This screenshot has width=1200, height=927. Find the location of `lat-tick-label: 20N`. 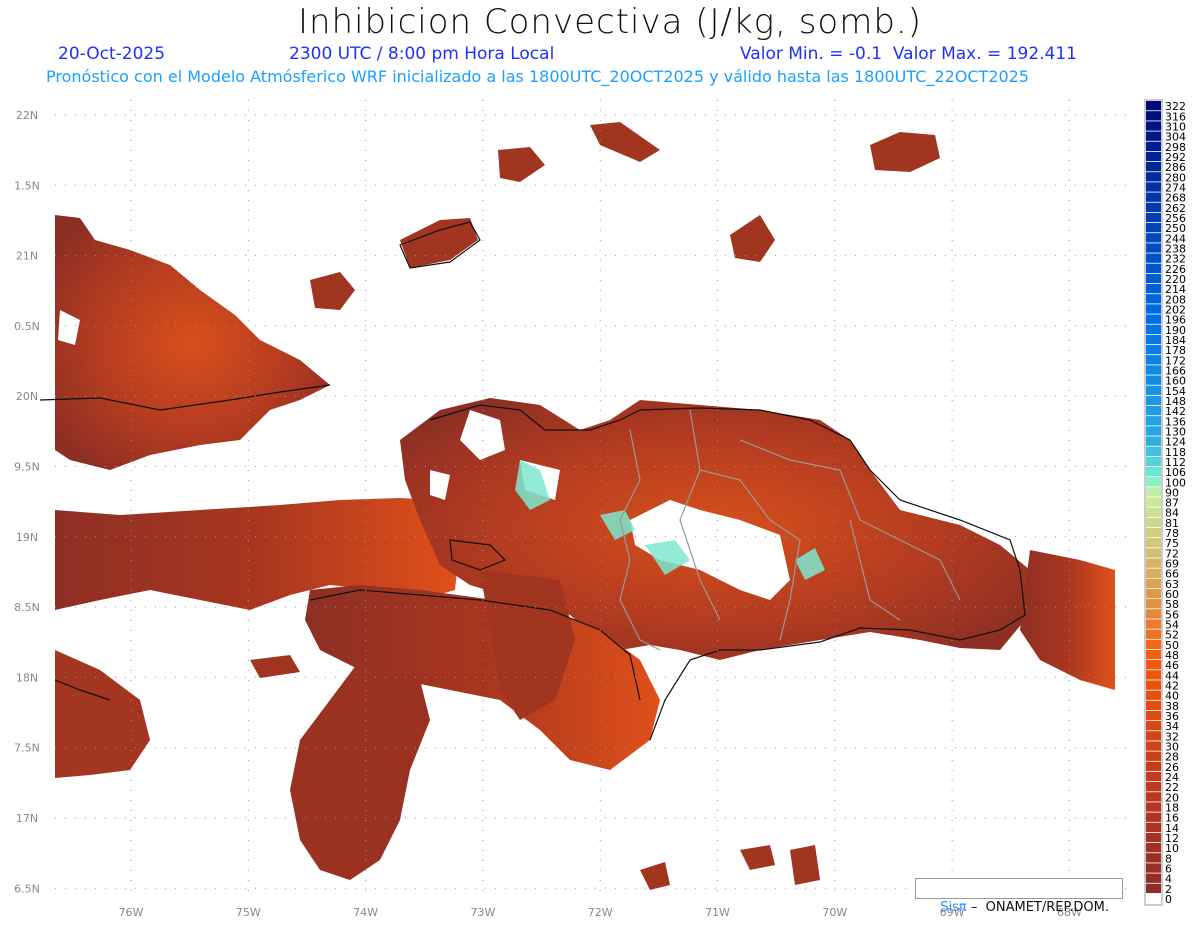

lat-tick-label: 20N is located at coordinates (27, 396).